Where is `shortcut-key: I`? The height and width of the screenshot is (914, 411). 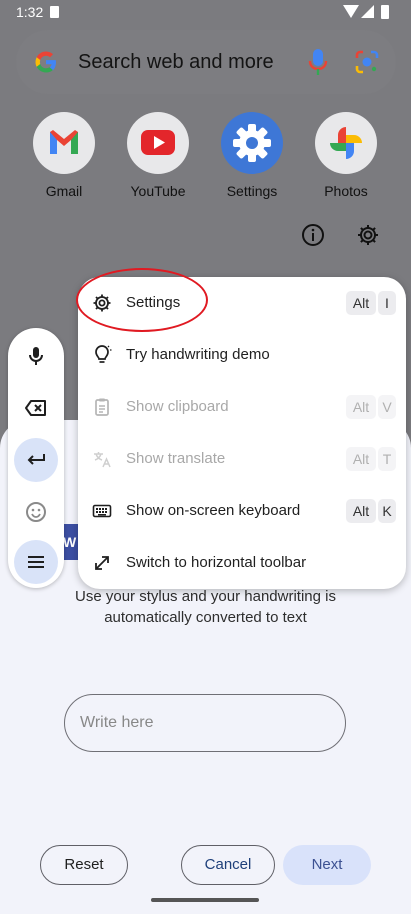
shortcut-key: I is located at coordinates (387, 303).